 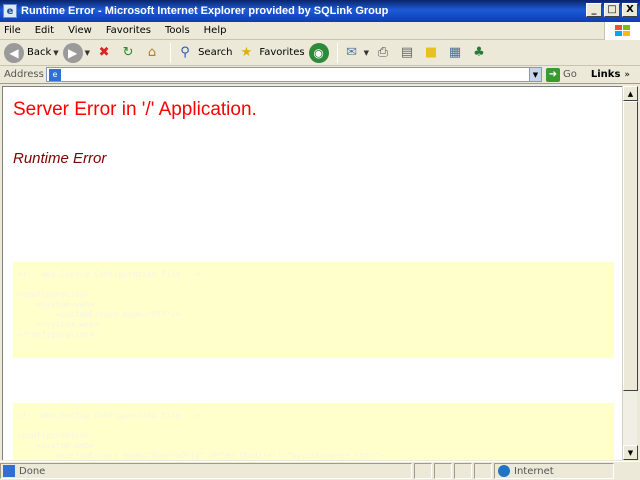 What do you see at coordinates (80, 30) in the screenshot?
I see `menu-view: View` at bounding box center [80, 30].